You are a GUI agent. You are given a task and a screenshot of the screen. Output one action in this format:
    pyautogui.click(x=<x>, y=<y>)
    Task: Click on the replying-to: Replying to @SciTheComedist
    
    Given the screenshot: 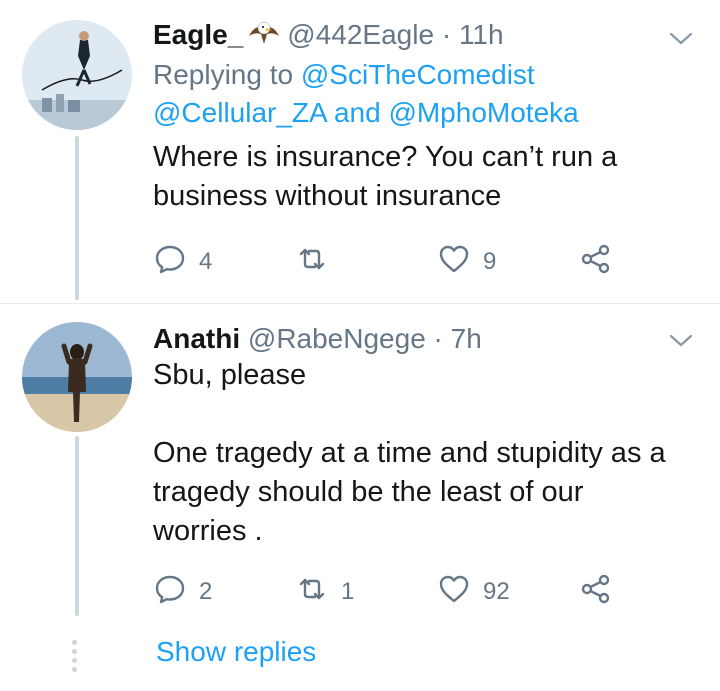 What is the action you would take?
    pyautogui.click(x=416, y=75)
    